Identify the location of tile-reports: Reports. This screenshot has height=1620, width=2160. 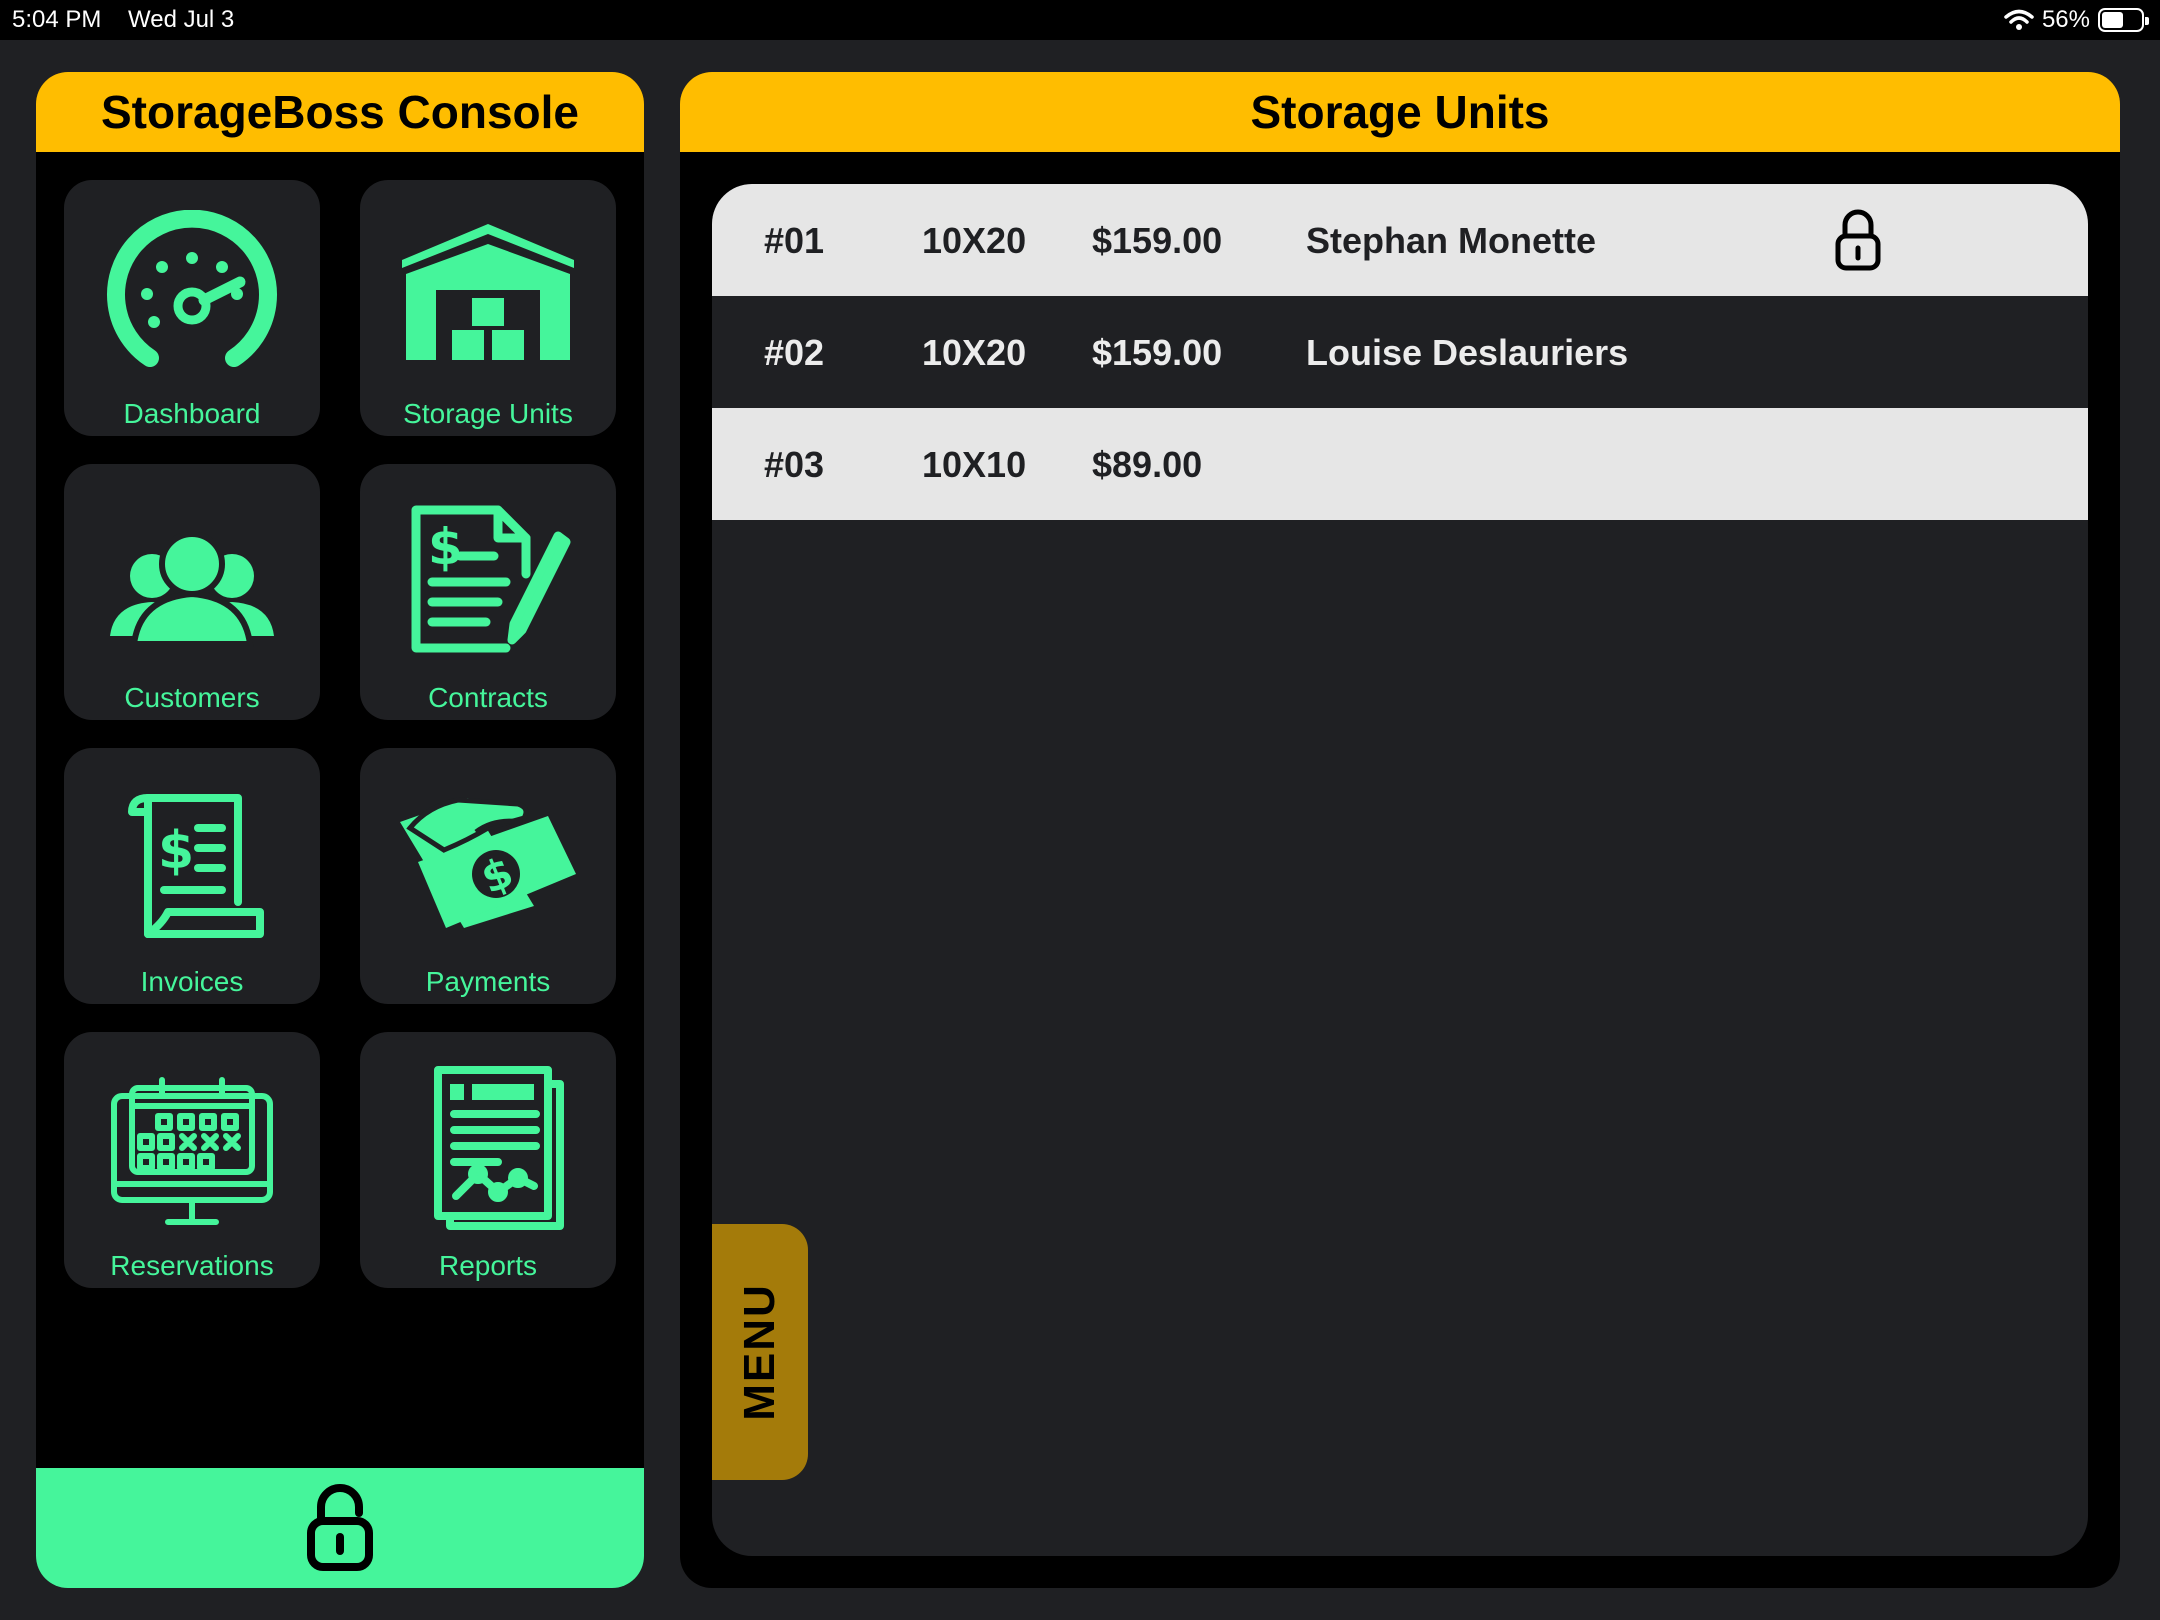
(488, 1160).